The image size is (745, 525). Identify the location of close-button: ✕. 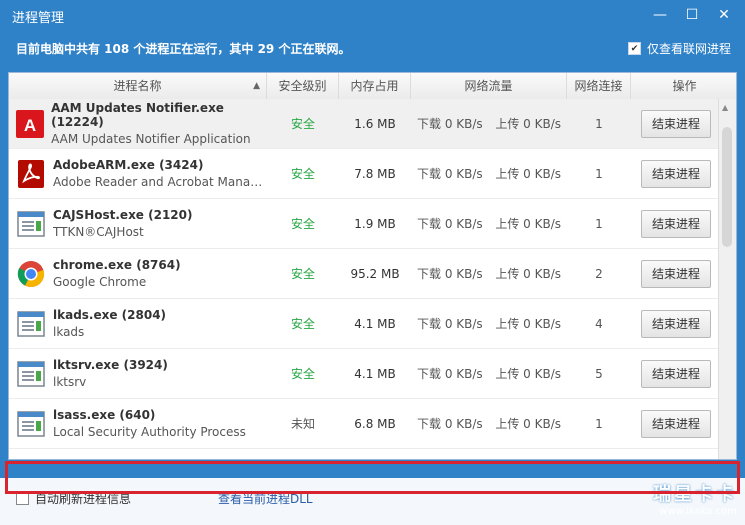
(724, 15).